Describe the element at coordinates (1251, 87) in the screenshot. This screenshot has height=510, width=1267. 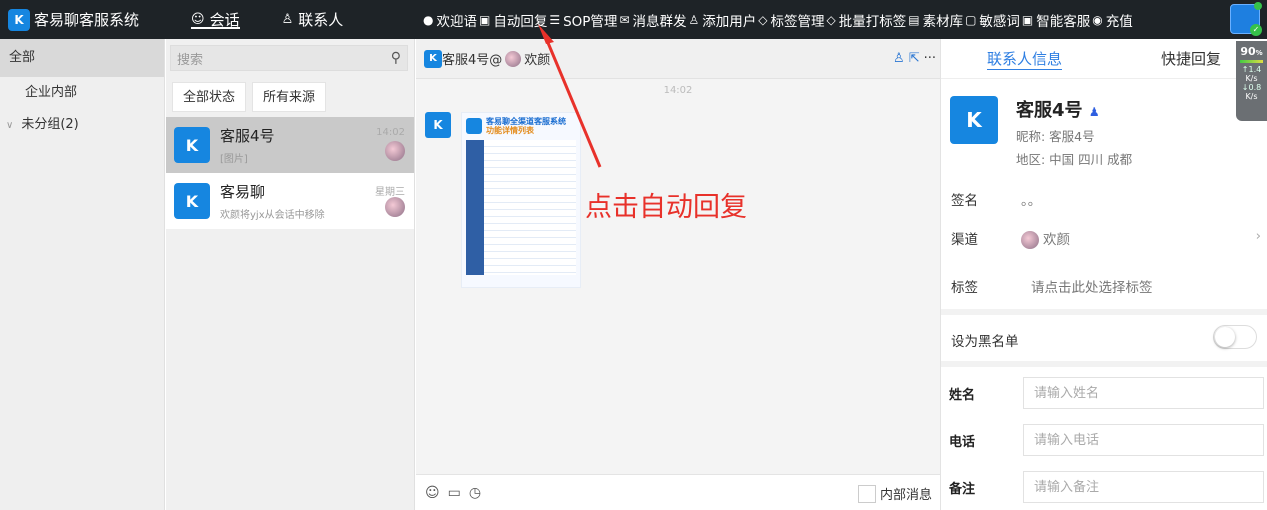
I see `download-speed: ↓0.8` at that location.